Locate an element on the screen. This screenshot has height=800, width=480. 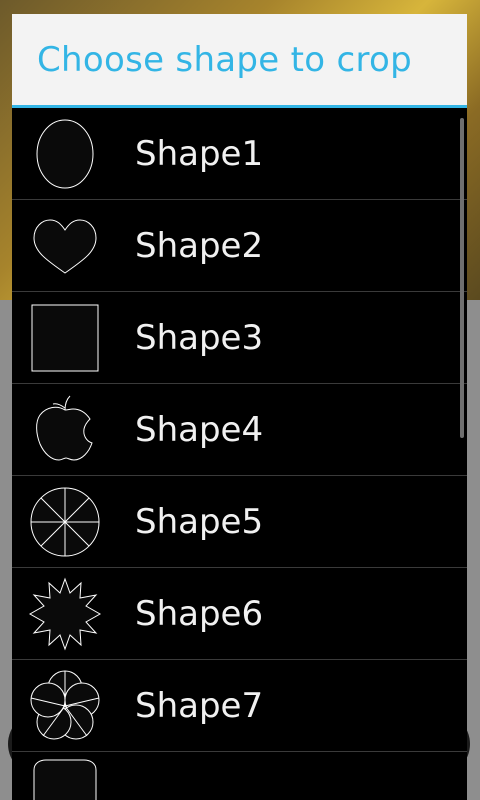
heart-icon is located at coordinates (65, 246).